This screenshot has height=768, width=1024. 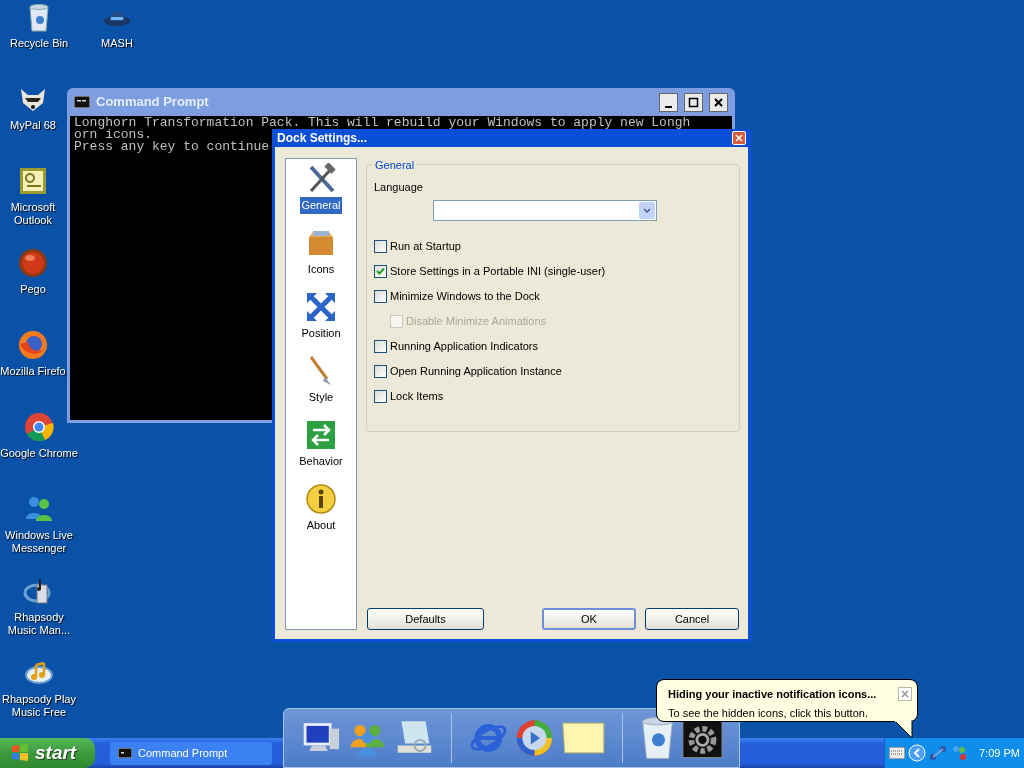 I want to click on dialog-button: Cancel, so click(x=692, y=619).